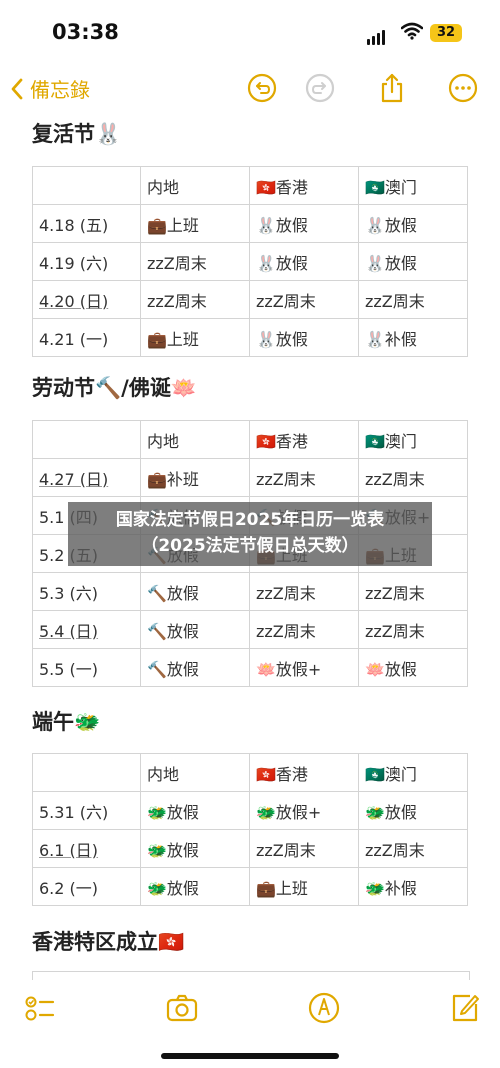 The image size is (500, 1068). What do you see at coordinates (250, 546) in the screenshot?
I see `watermark-line-2: （2025法定节假日总天数）` at bounding box center [250, 546].